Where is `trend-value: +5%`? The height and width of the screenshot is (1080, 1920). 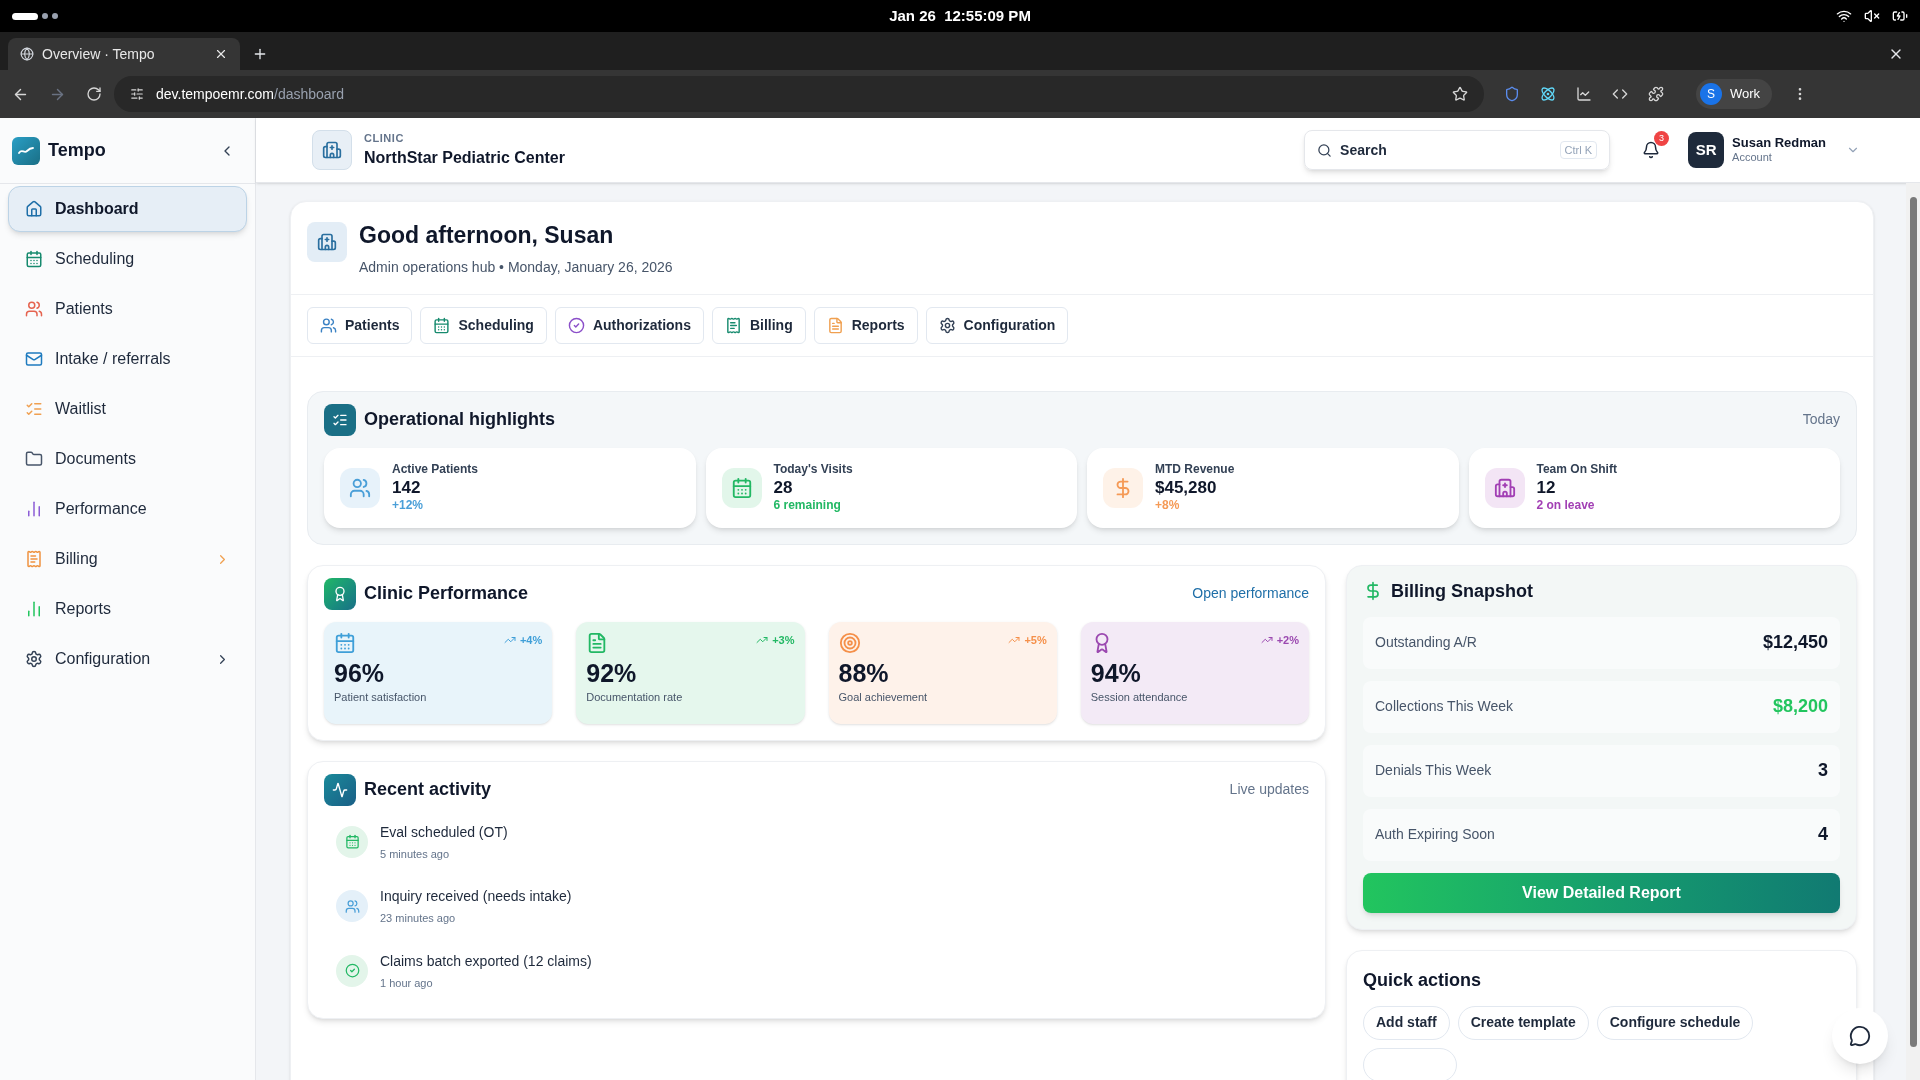
trend-value: +5% is located at coordinates (1035, 640).